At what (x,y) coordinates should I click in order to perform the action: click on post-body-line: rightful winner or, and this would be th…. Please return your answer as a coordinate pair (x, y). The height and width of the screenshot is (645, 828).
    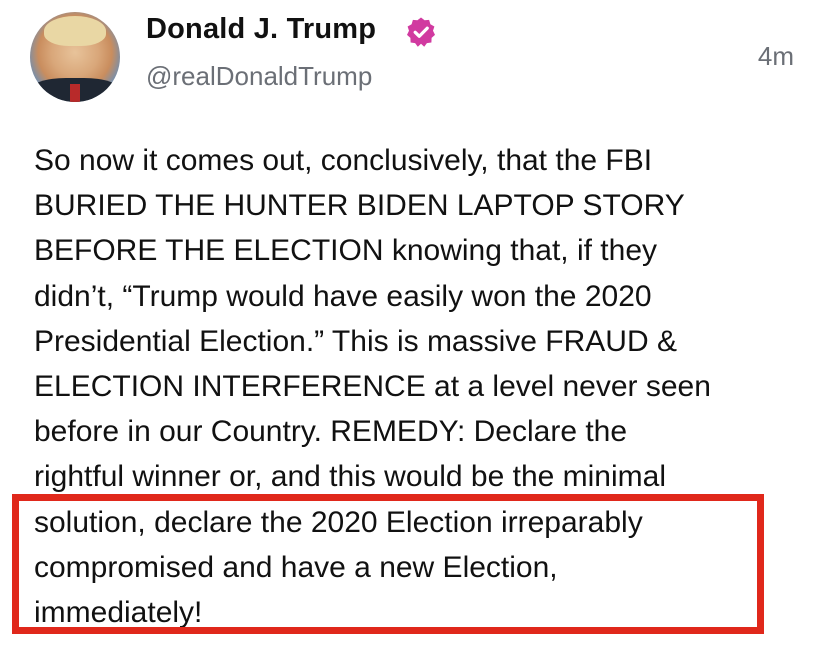
    Looking at the image, I should click on (350, 477).